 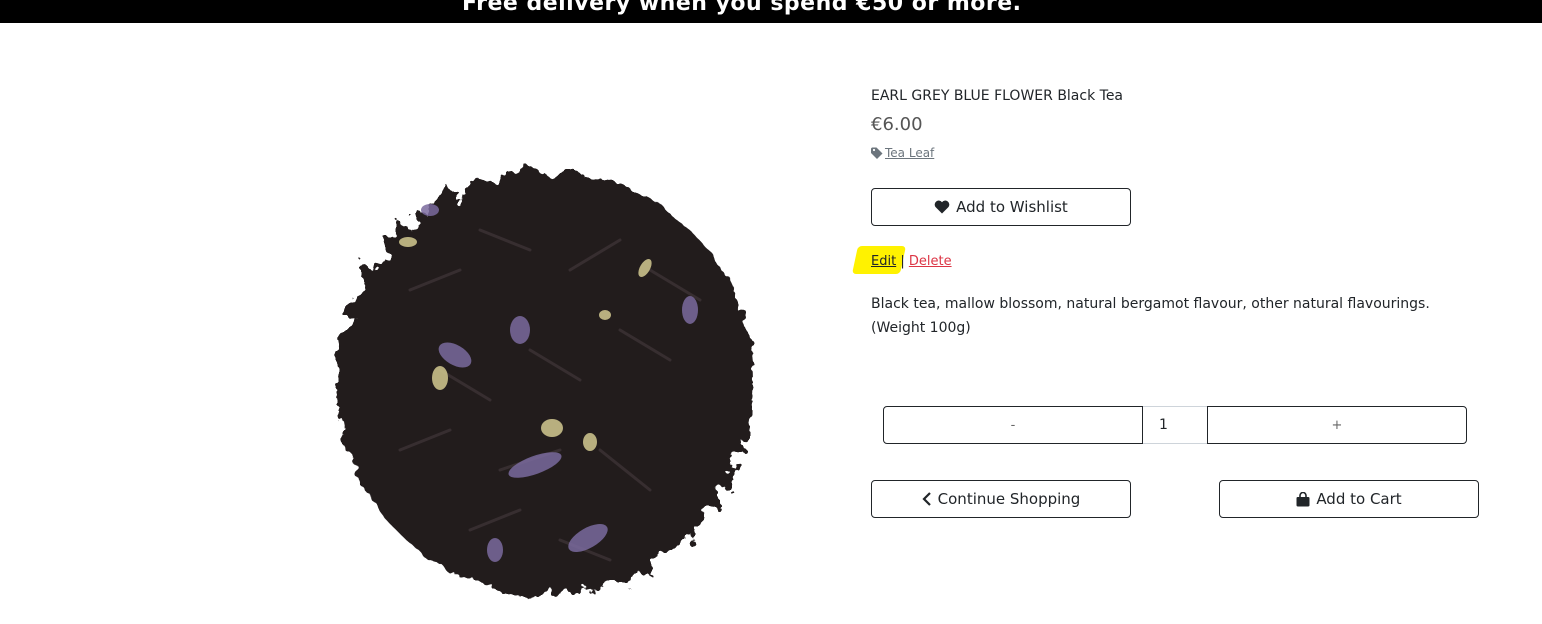 What do you see at coordinates (930, 261) in the screenshot?
I see `delete-link: Delete` at bounding box center [930, 261].